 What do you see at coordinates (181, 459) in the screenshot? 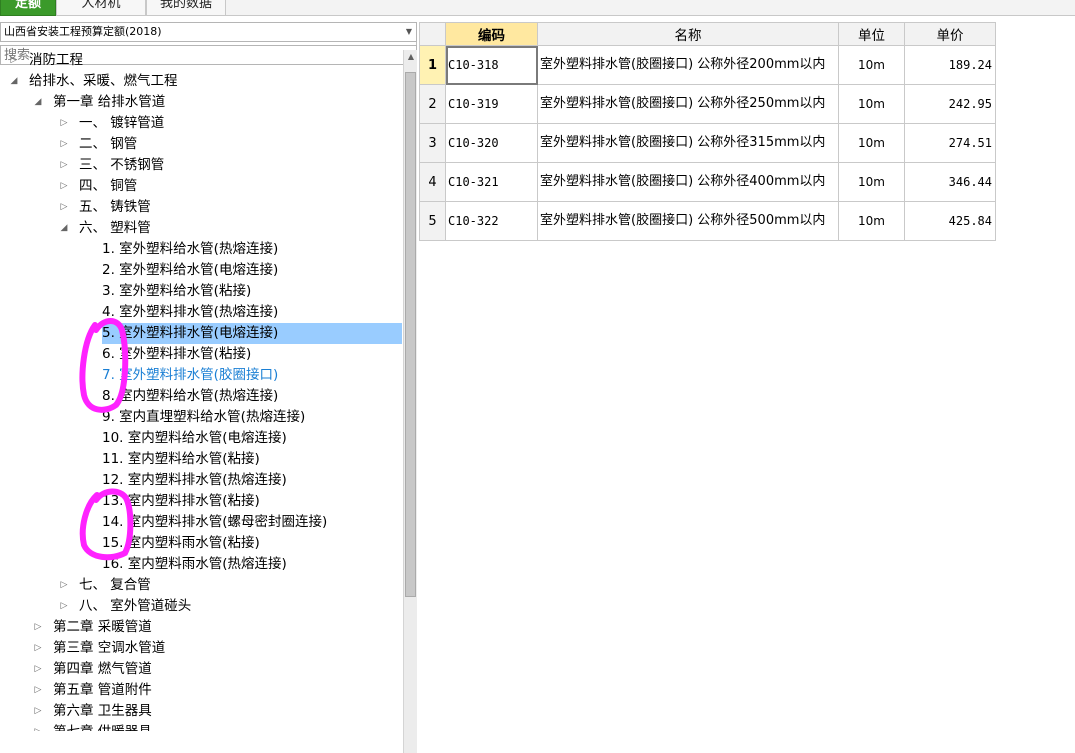
I see `tree-leaf-label: 11. 室内塑料给水管(粘接)` at bounding box center [181, 459].